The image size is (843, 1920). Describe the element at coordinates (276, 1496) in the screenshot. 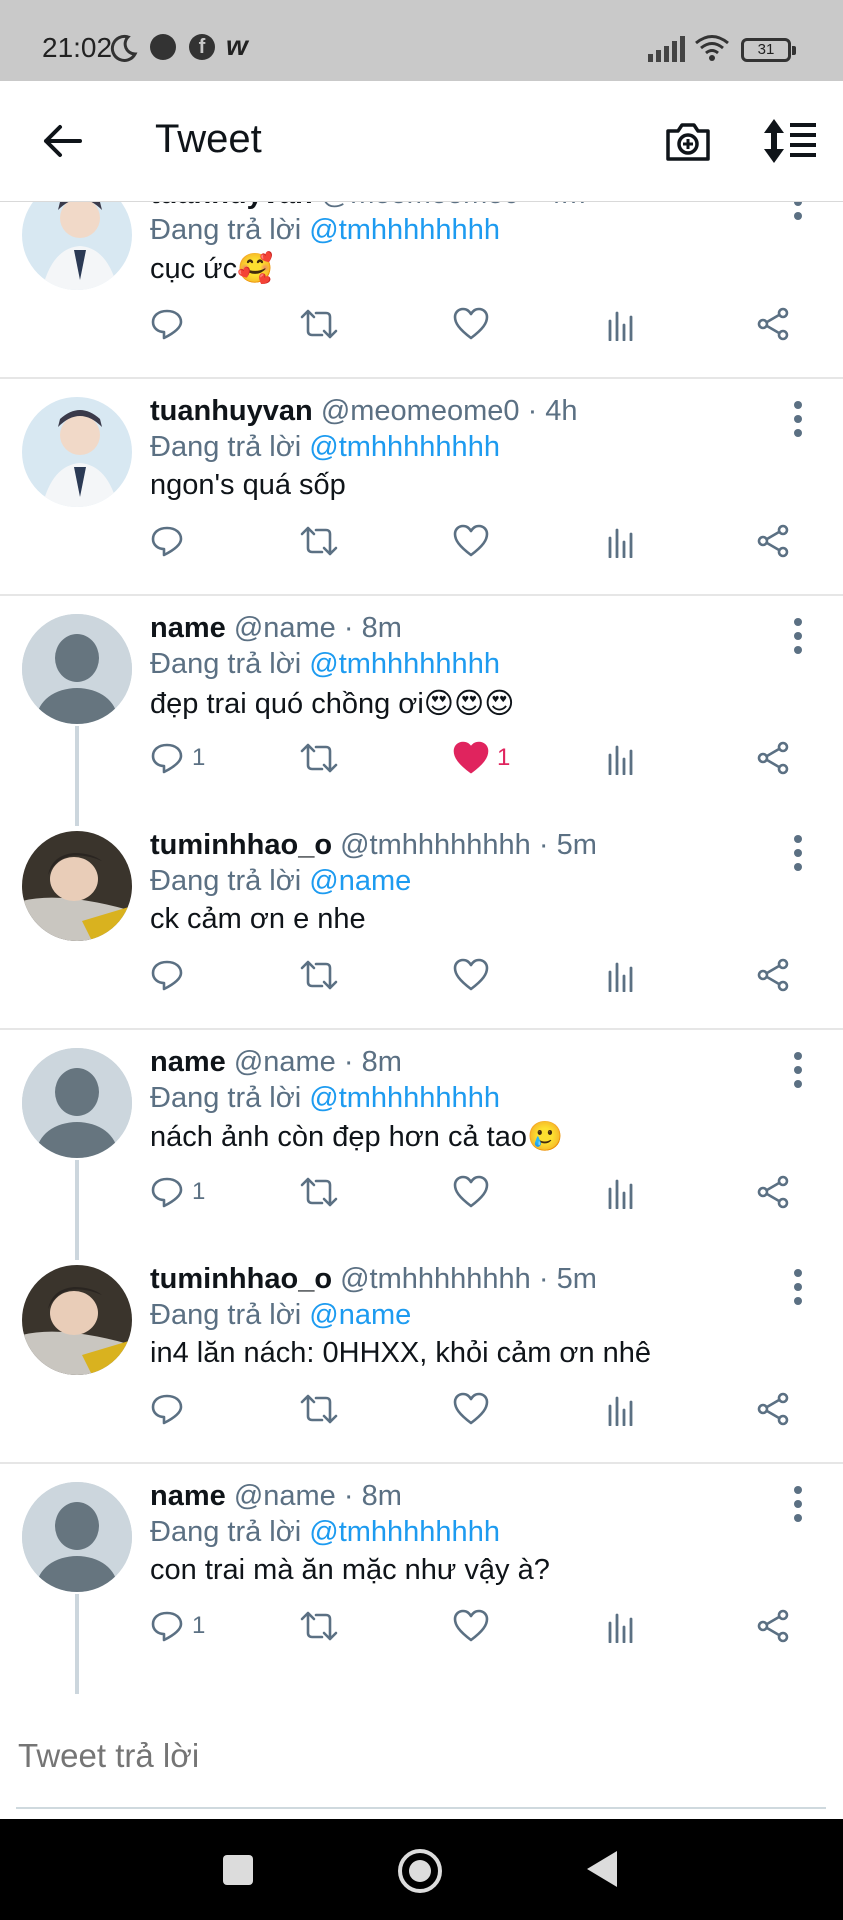

I see `tweet-header: name @name · 8m` at that location.